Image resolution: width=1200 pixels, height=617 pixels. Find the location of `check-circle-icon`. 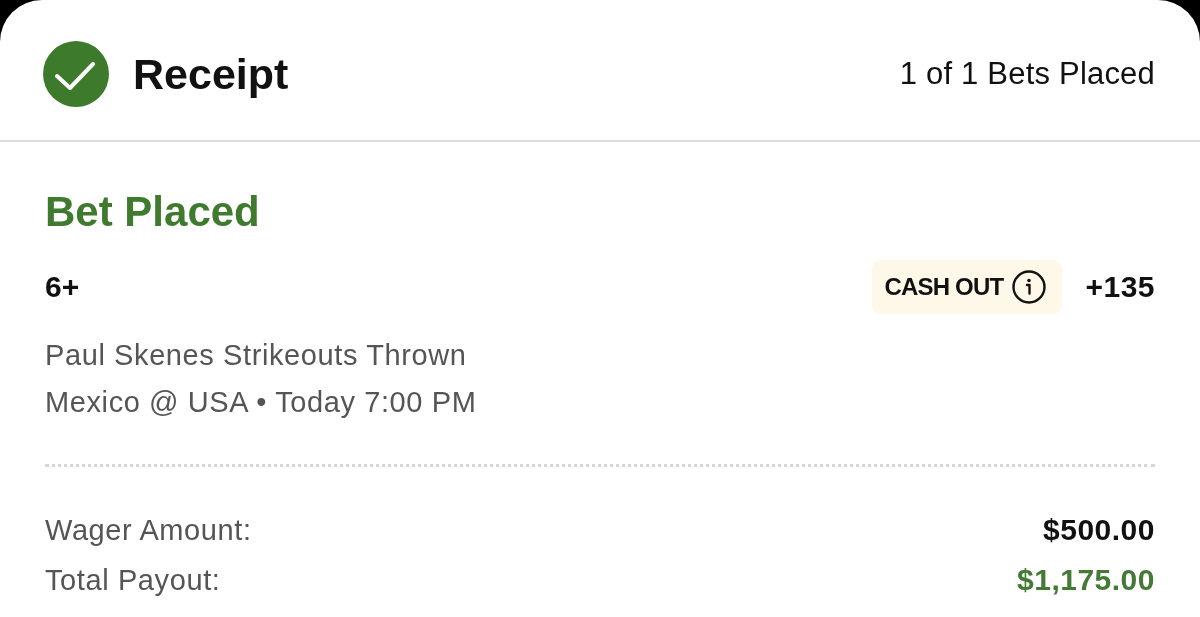

check-circle-icon is located at coordinates (76, 74).